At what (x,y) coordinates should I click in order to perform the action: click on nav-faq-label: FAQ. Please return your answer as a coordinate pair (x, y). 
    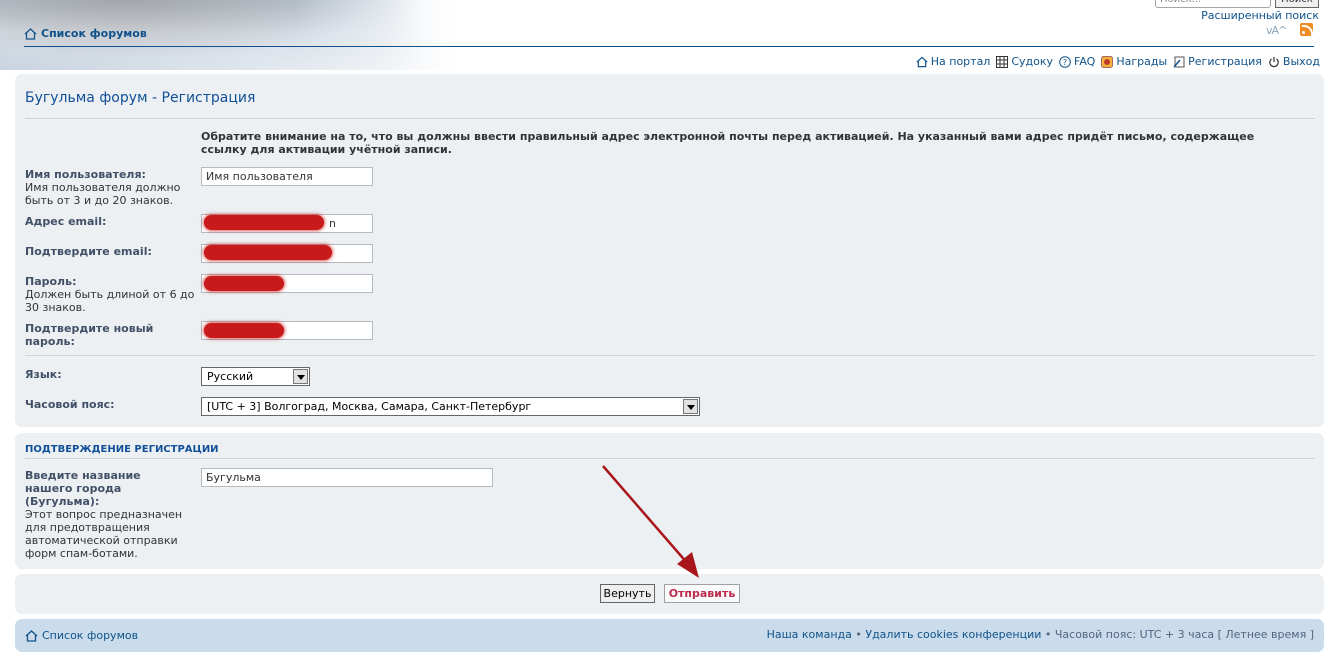
    Looking at the image, I should click on (1085, 61).